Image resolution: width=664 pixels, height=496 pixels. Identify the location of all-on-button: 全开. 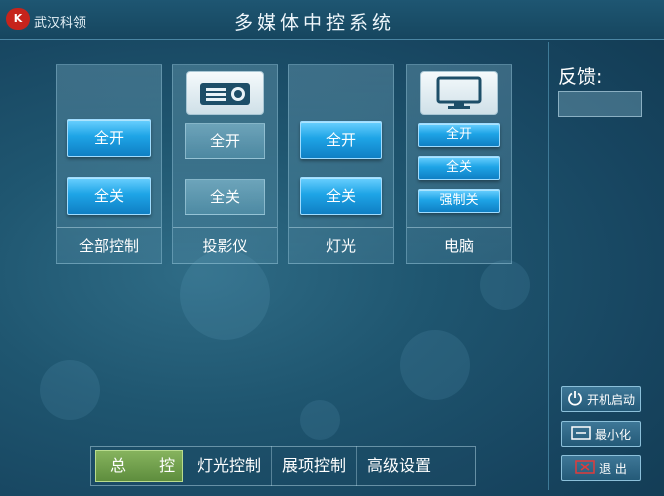
(109, 138).